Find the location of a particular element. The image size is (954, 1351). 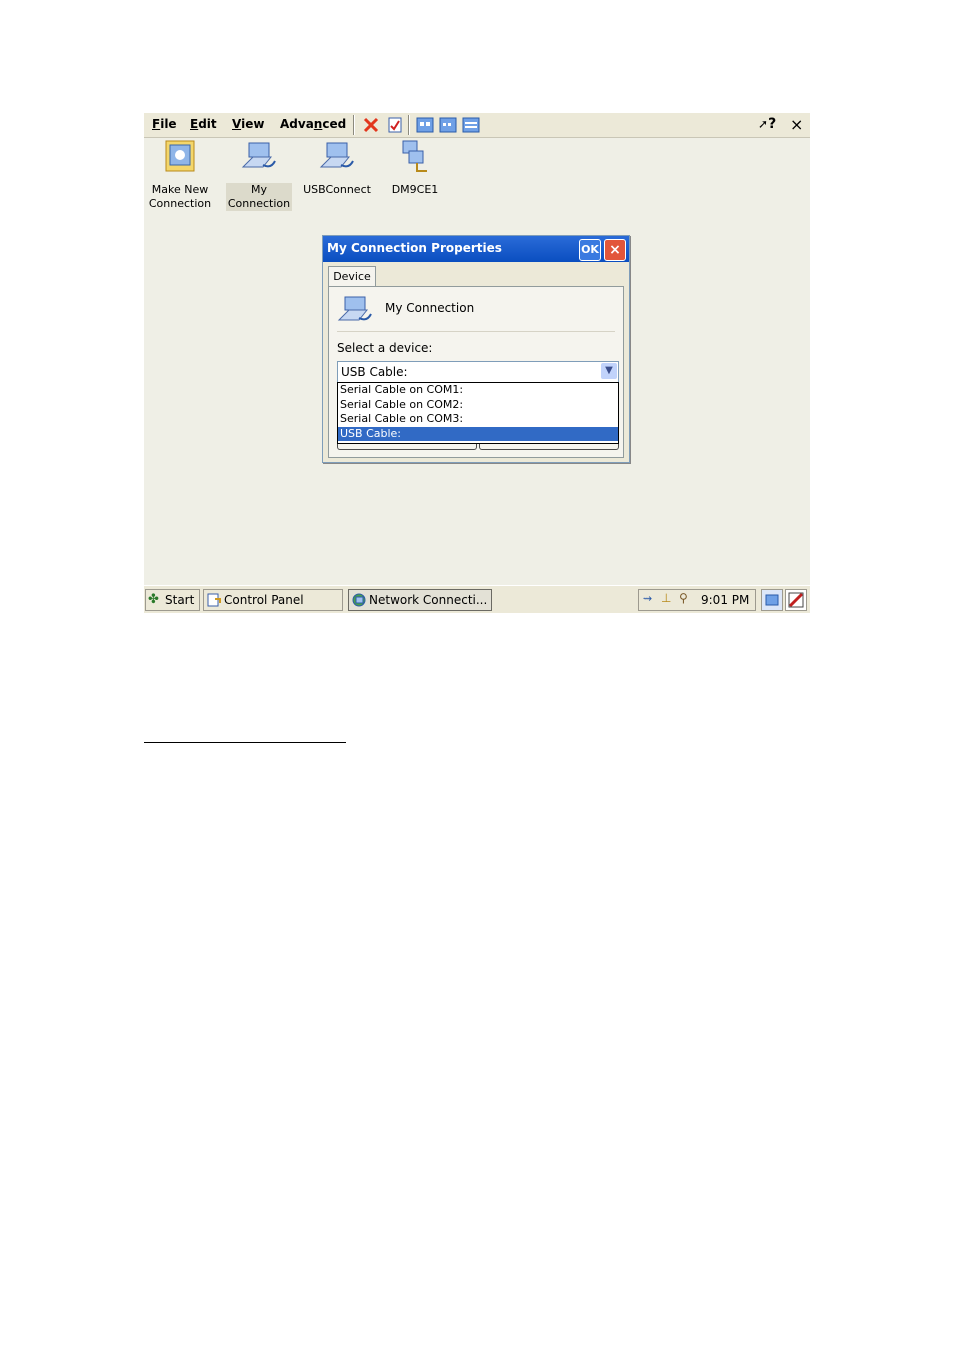

window-close-icon: × is located at coordinates (796, 124).